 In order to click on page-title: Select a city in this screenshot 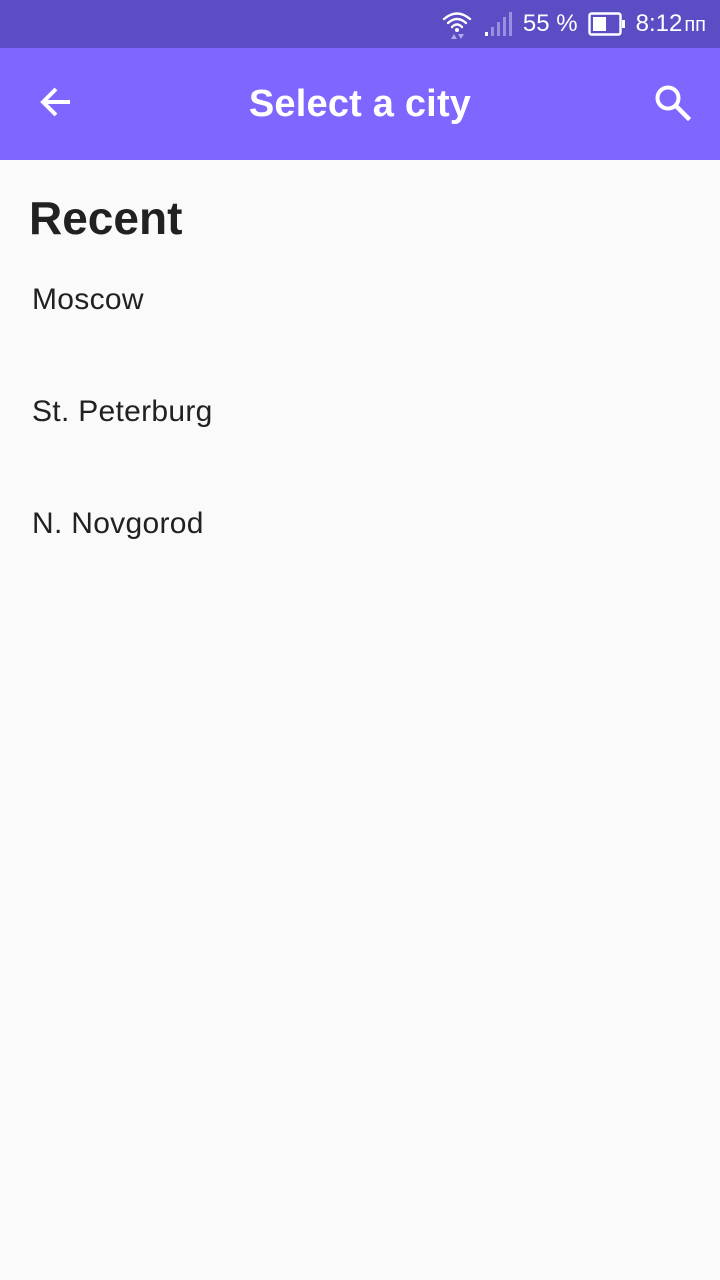, I will do `click(360, 104)`.